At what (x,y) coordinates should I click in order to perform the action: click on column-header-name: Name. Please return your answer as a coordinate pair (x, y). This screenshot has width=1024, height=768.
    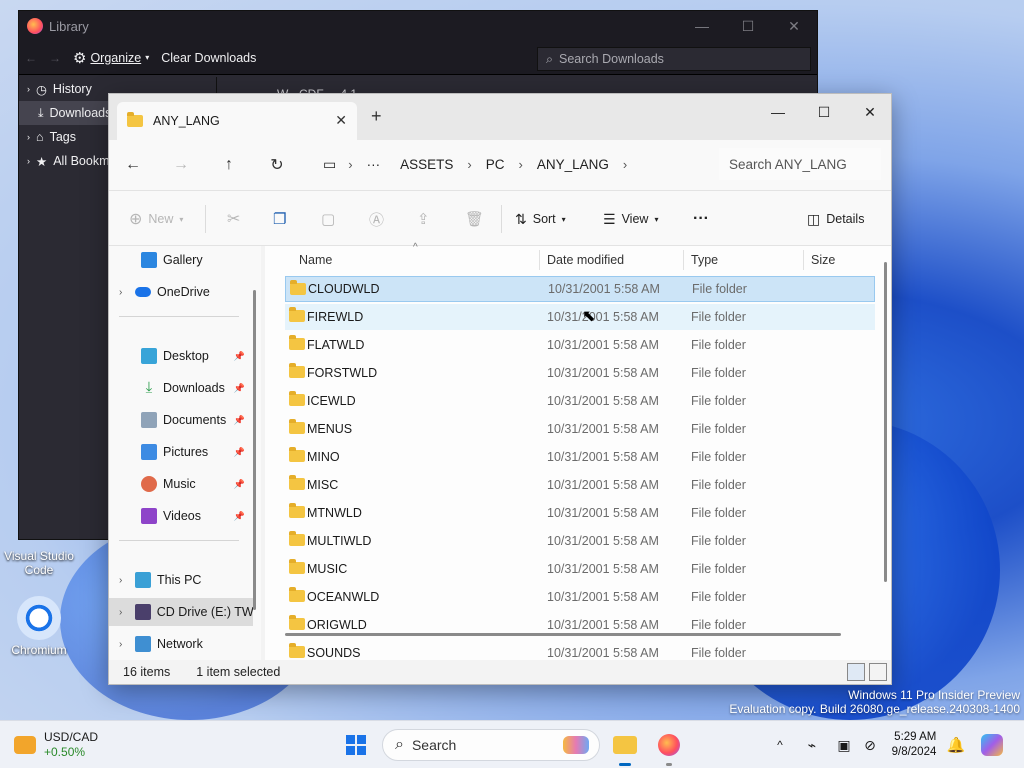
    Looking at the image, I should click on (315, 260).